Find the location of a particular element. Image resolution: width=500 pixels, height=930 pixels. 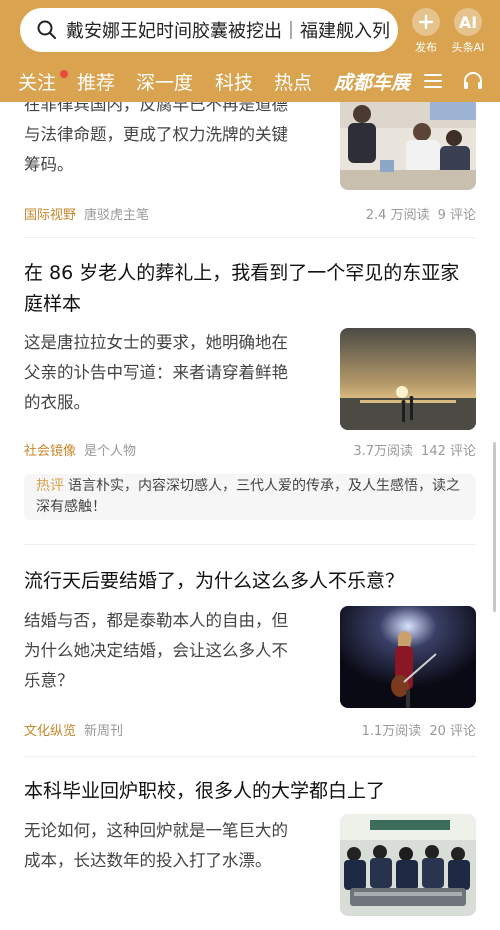

publish-label: 发布 is located at coordinates (426, 47).